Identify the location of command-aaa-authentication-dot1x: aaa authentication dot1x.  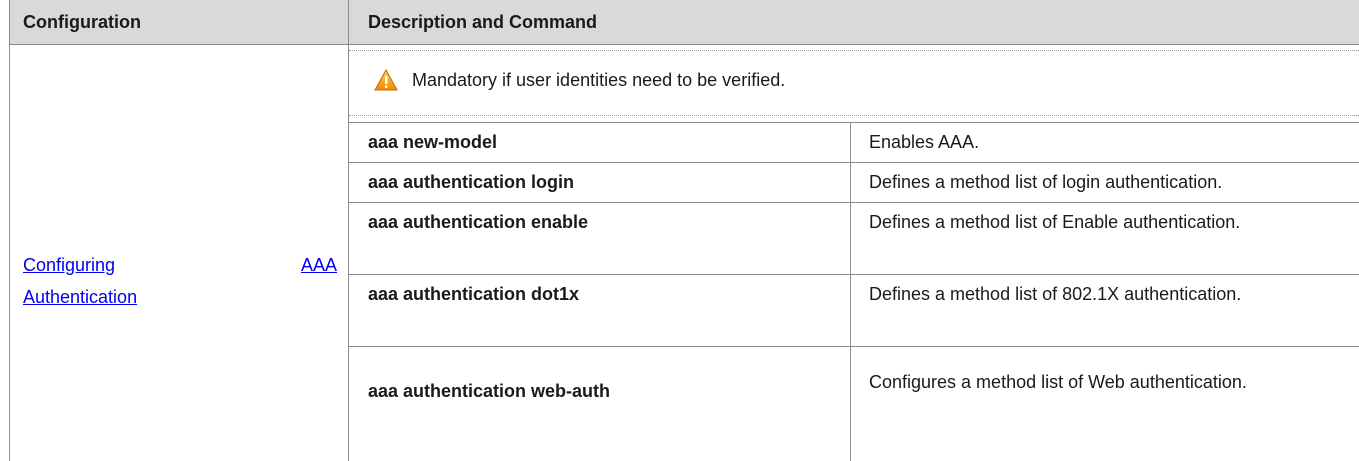
(474, 294).